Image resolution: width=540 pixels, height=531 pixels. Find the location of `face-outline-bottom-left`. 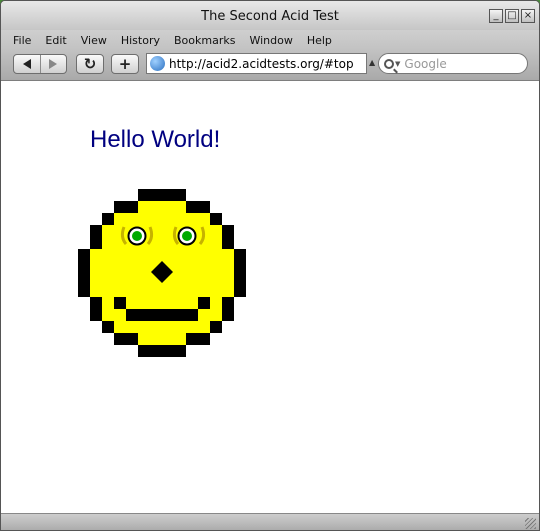

face-outline-bottom-left is located at coordinates (126, 339).